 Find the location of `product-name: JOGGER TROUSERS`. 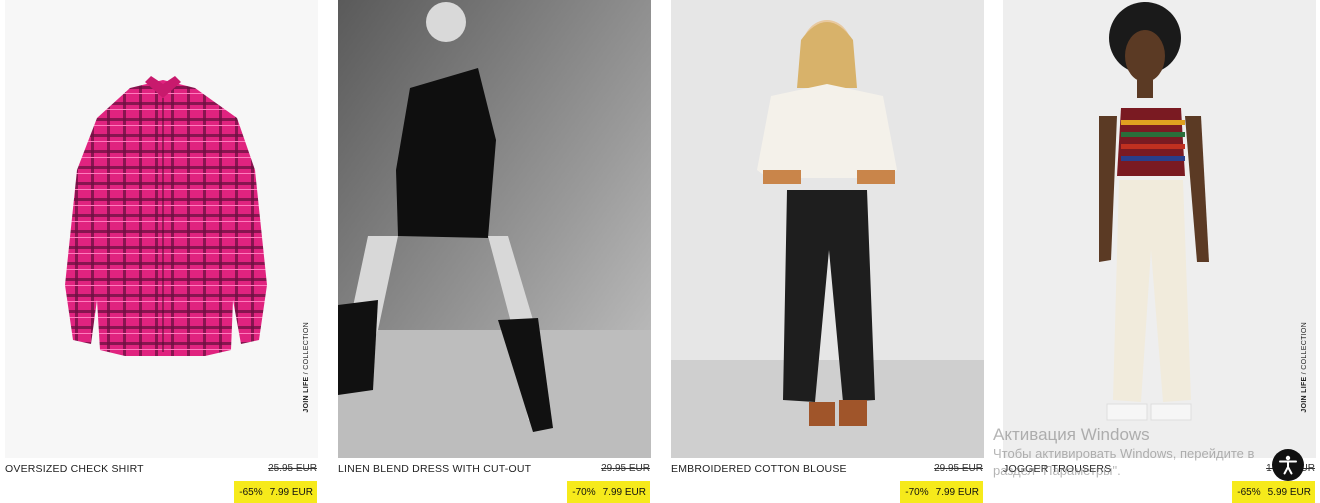

product-name: JOGGER TROUSERS is located at coordinates (1057, 469).